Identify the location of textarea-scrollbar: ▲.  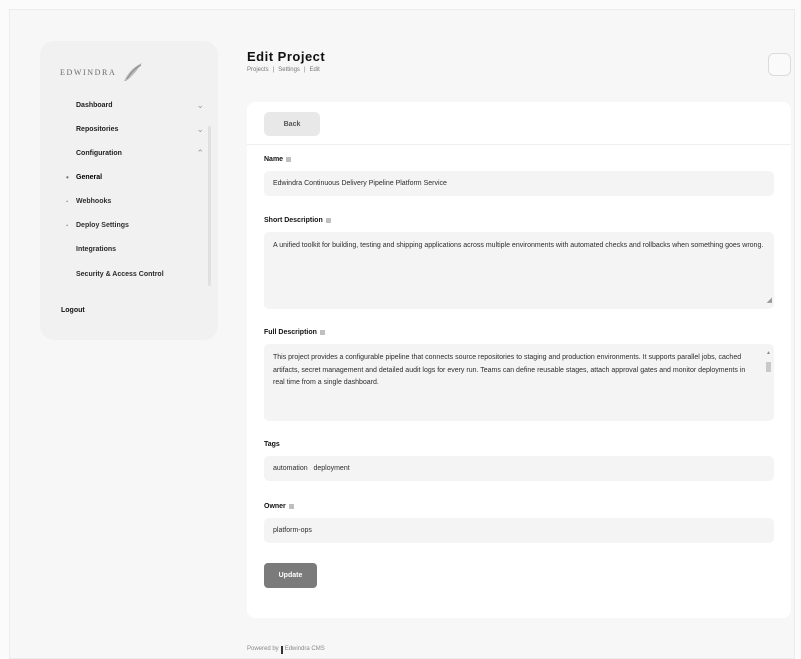
(768, 382).